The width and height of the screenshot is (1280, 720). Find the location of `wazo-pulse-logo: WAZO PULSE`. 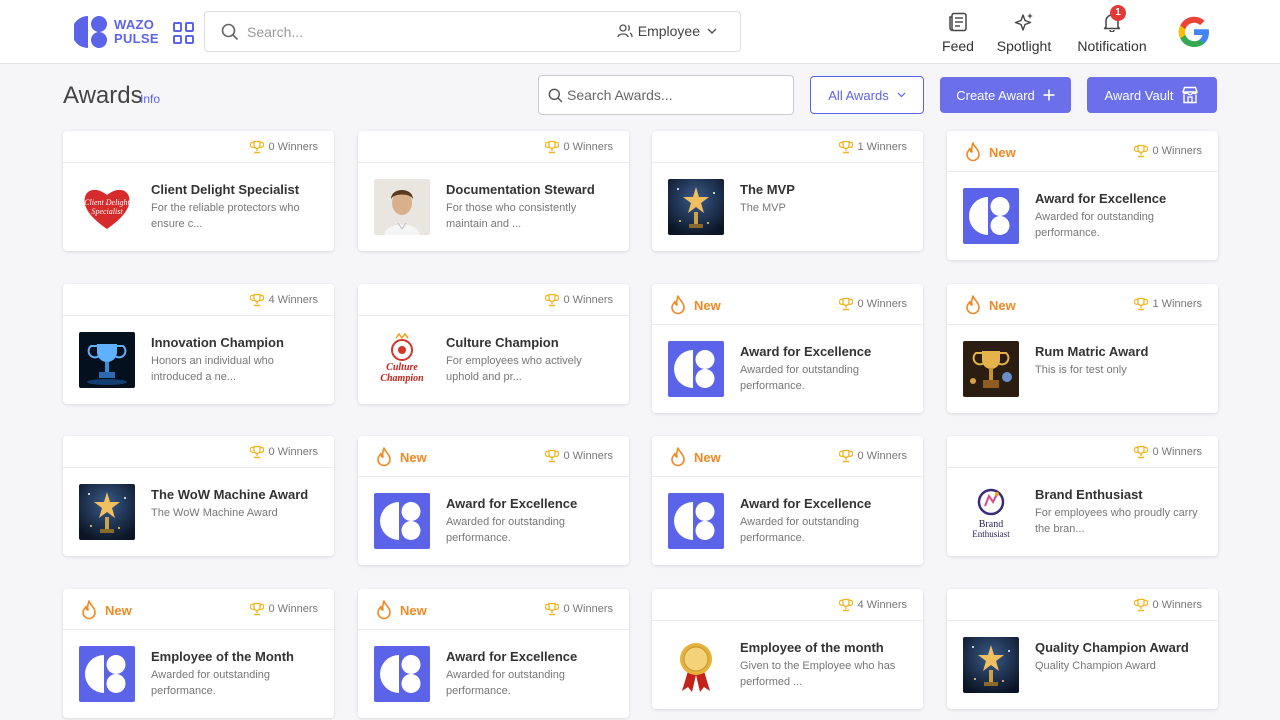

wazo-pulse-logo: WAZO PULSE is located at coordinates (118, 32).